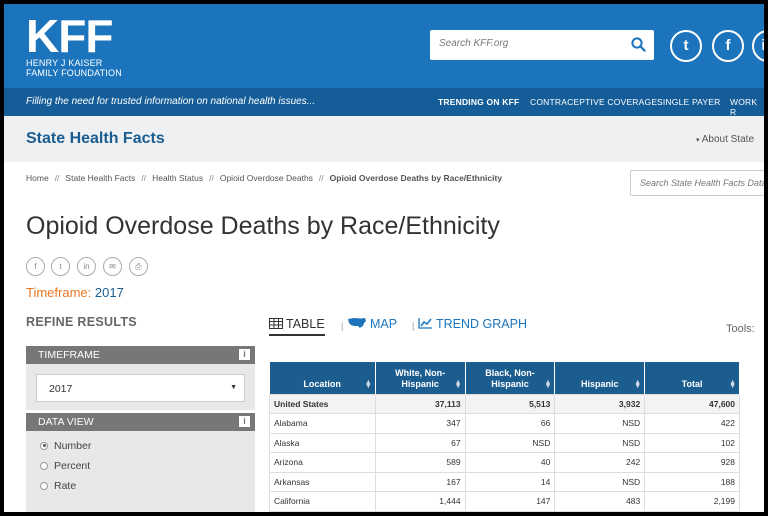  Describe the element at coordinates (72, 466) in the screenshot. I see `radio-percent-label: Percent` at that location.